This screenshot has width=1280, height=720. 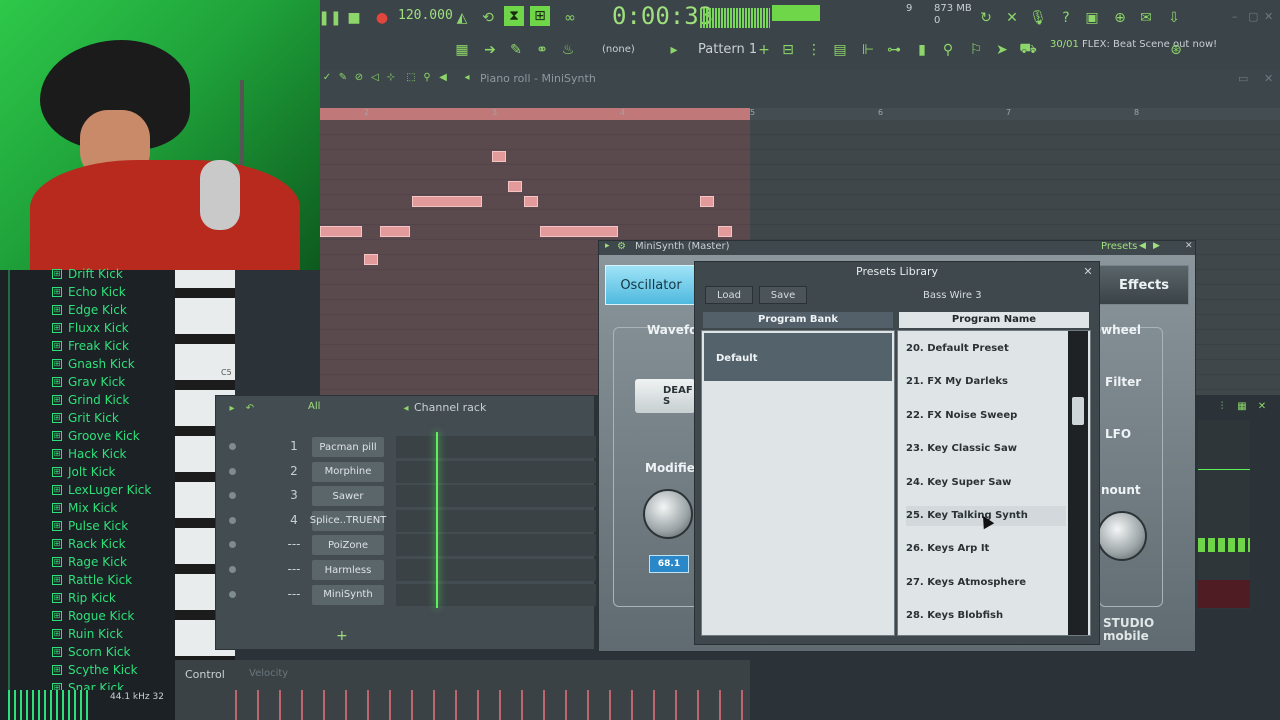 What do you see at coordinates (540, 16) in the screenshot?
I see `step-edit-icon: ⊞` at bounding box center [540, 16].